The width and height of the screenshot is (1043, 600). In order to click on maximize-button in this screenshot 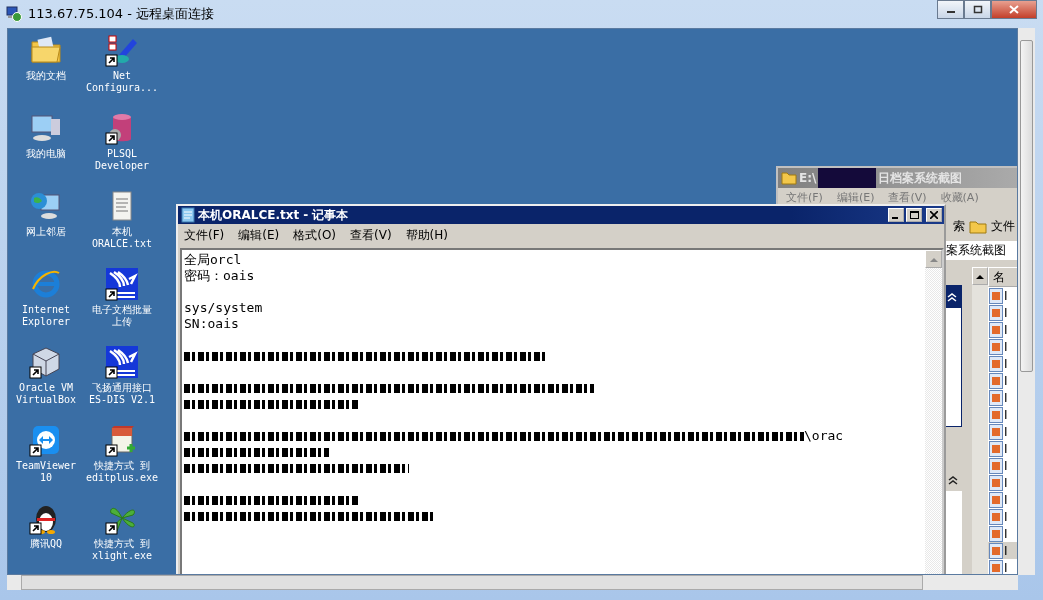, I will do `click(914, 215)`.